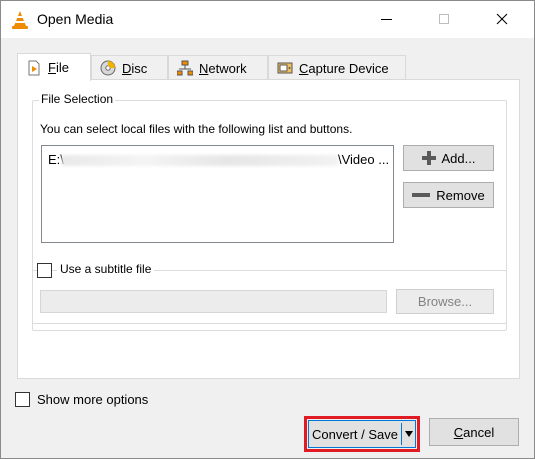 Image resolution: width=535 pixels, height=459 pixels. What do you see at coordinates (200, 160) in the screenshot?
I see `redacted-path` at bounding box center [200, 160].